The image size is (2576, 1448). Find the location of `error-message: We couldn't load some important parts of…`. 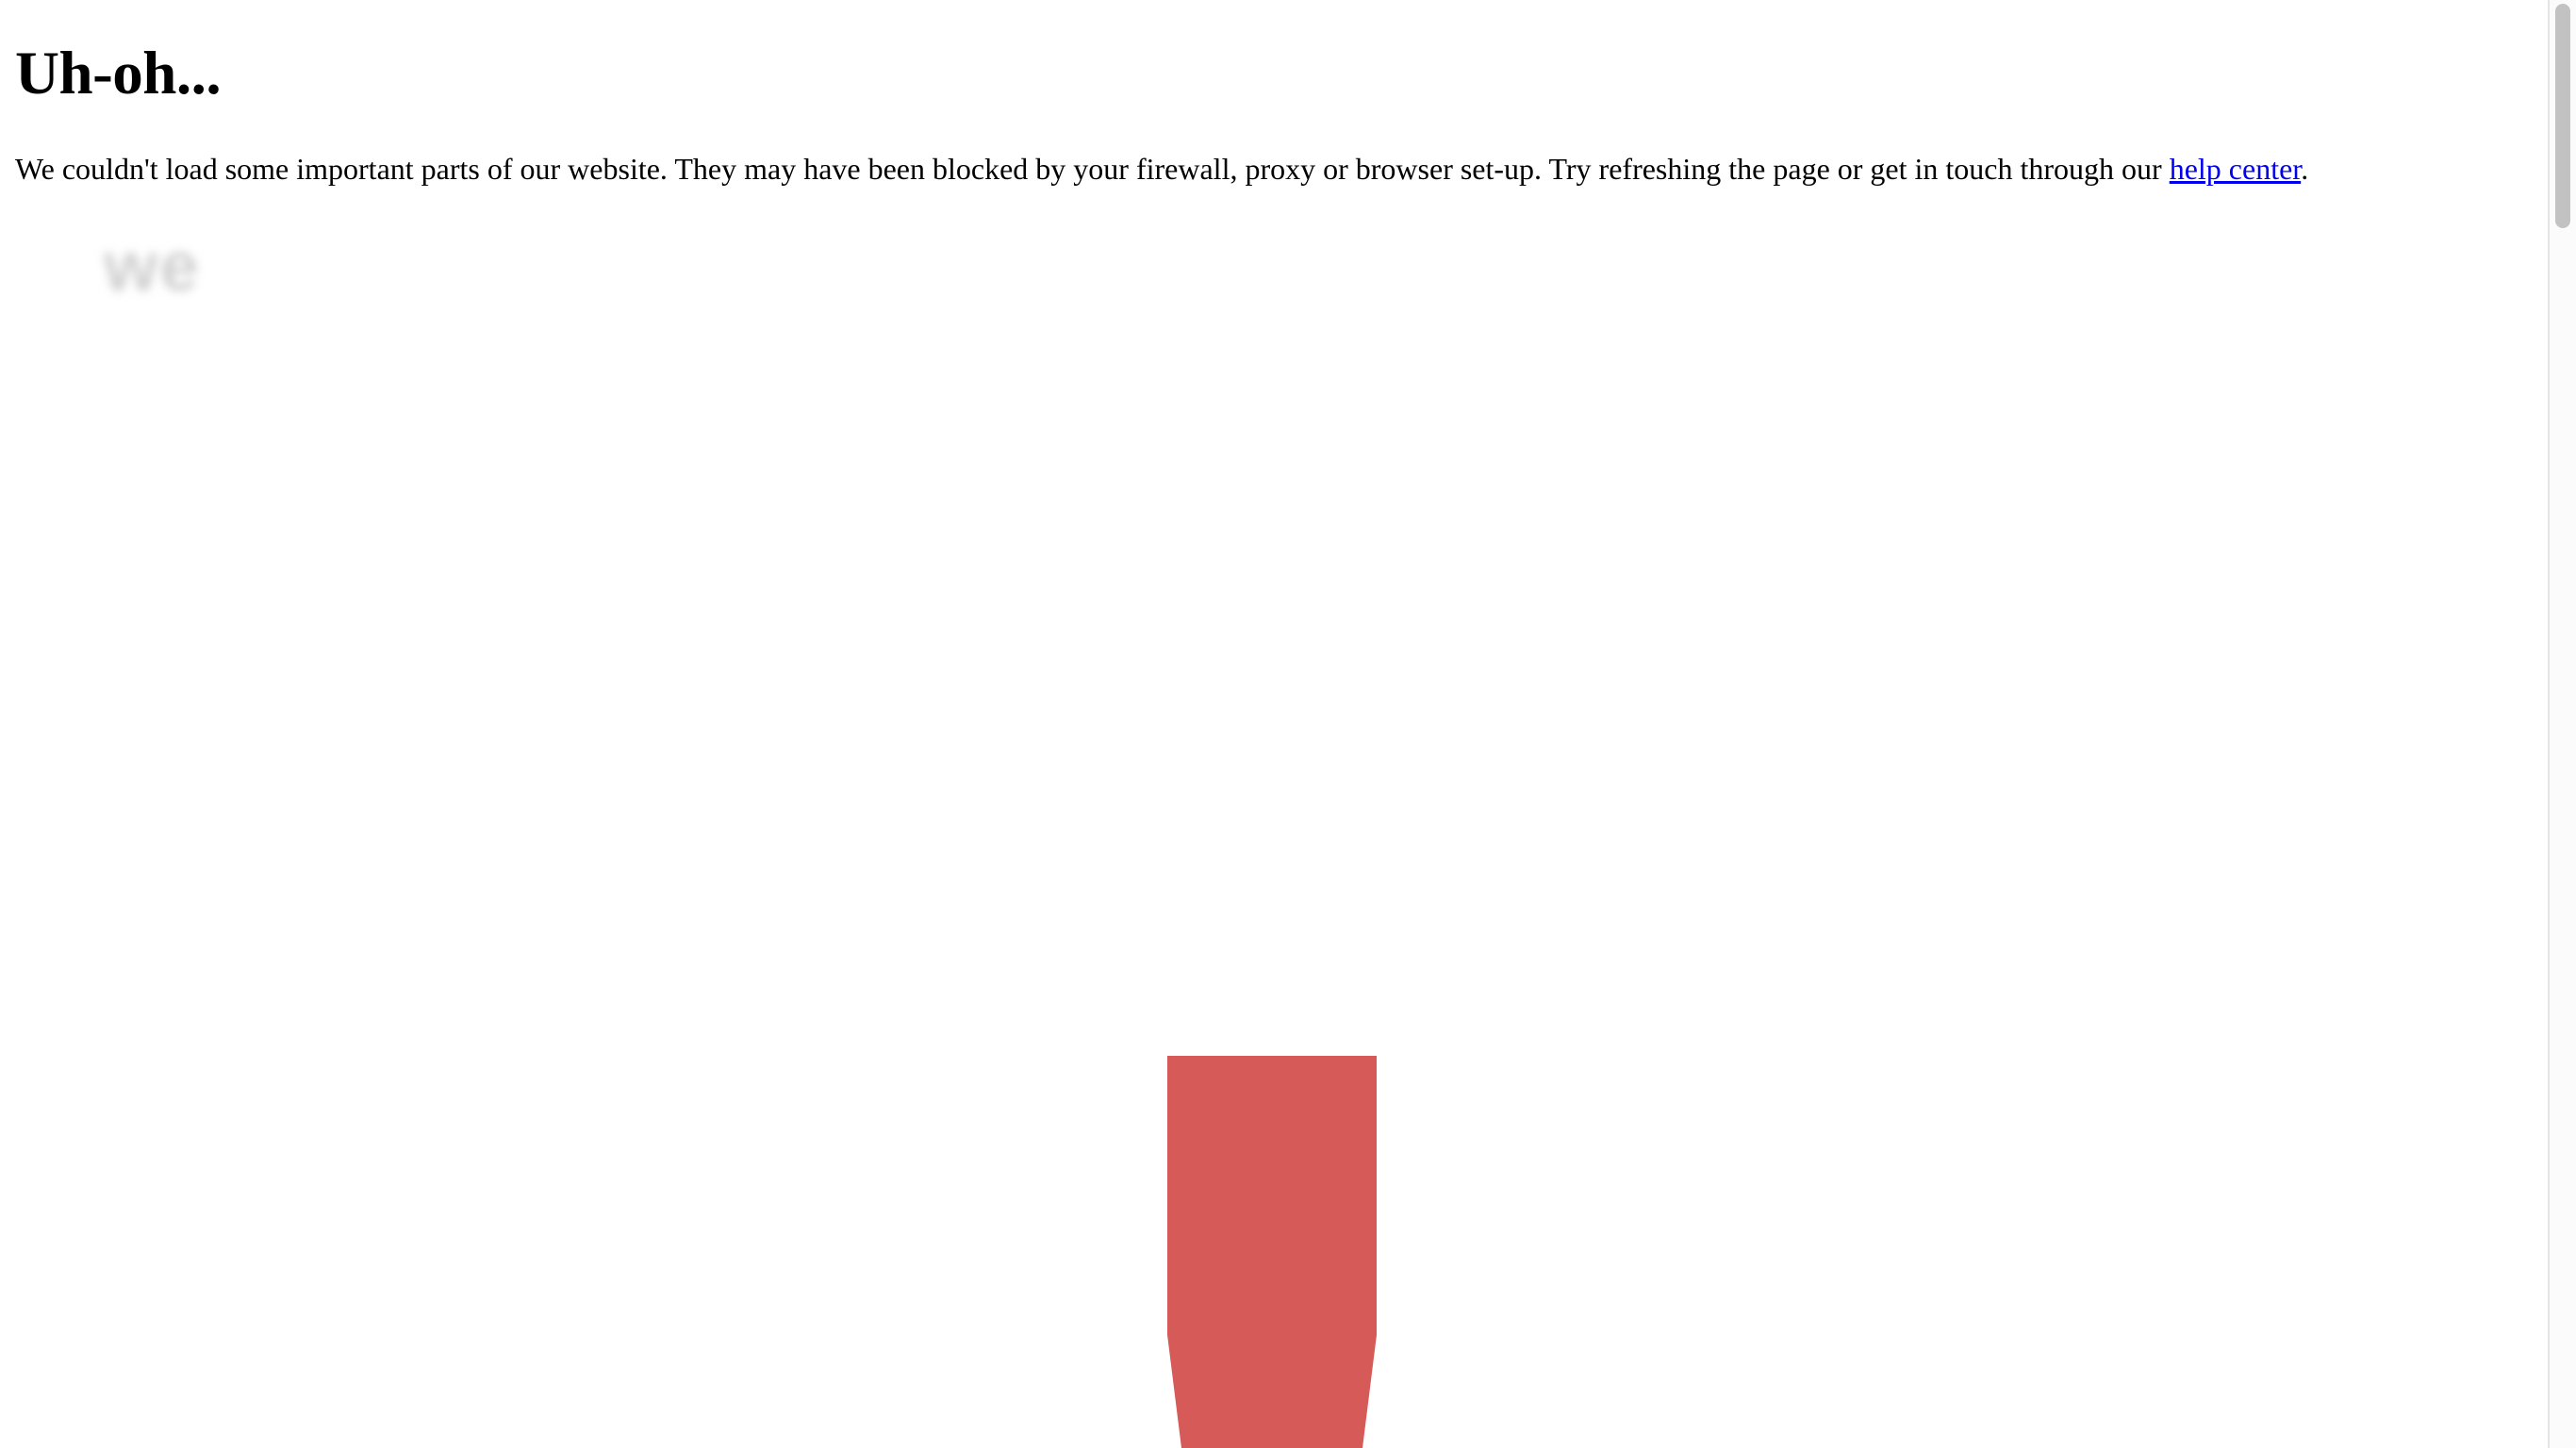

error-message: We couldn't load some important parts of… is located at coordinates (1161, 168).